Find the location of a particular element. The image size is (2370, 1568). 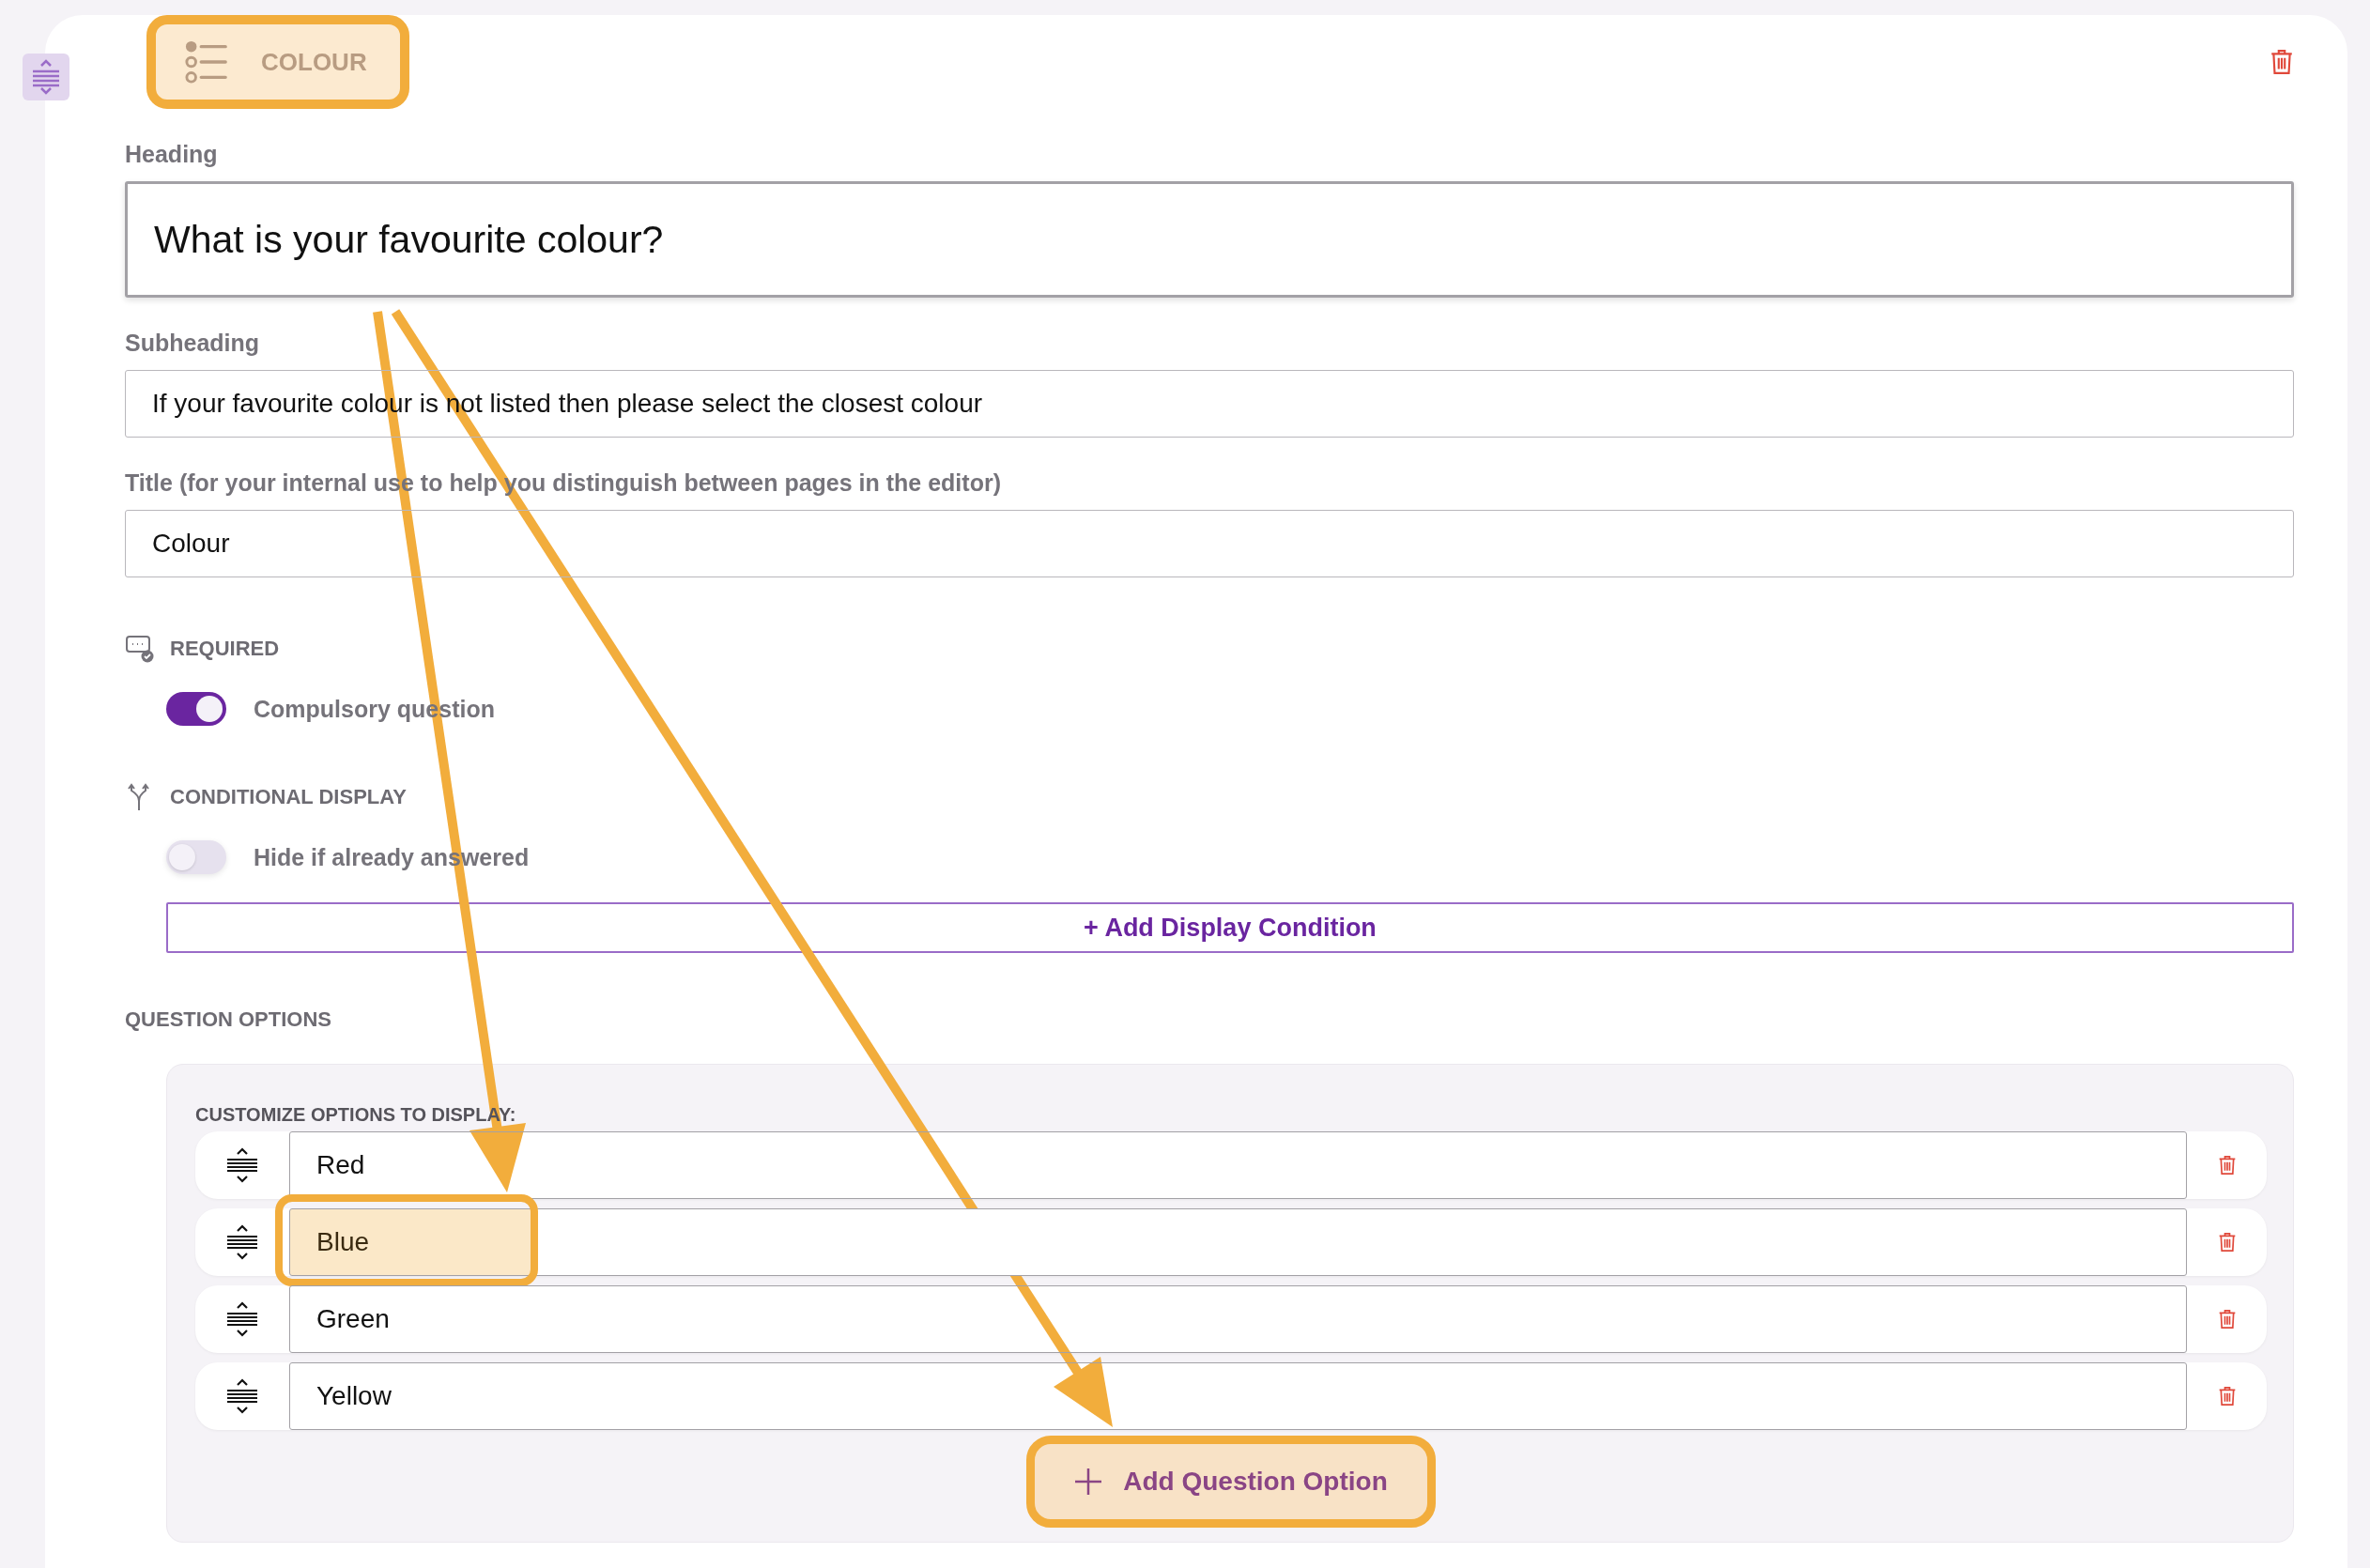

field-label: Subheading is located at coordinates (193, 344).